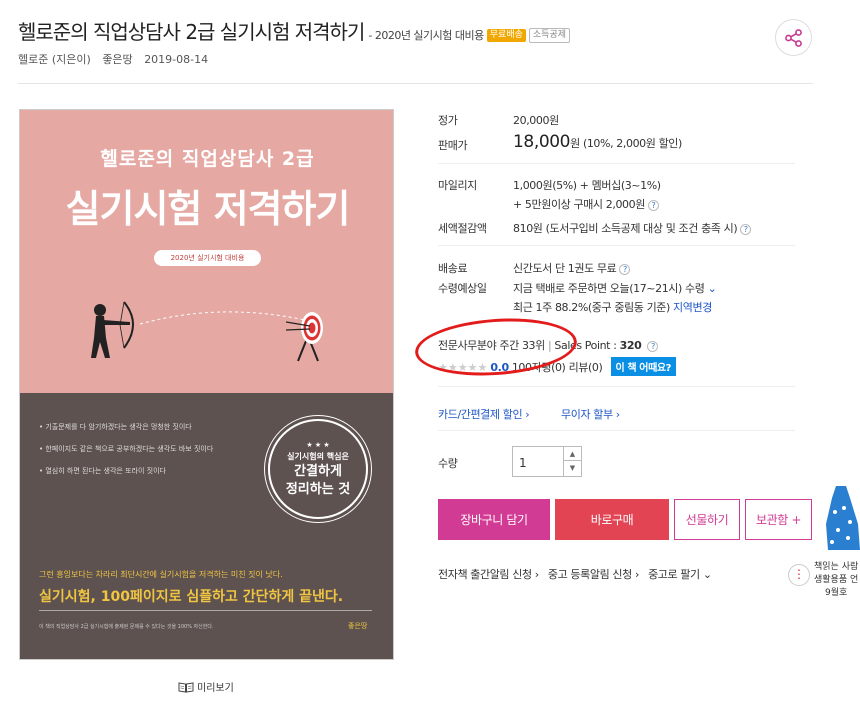 The image size is (860, 704). Describe the element at coordinates (186, 687) in the screenshot. I see `book-open-icon` at that location.